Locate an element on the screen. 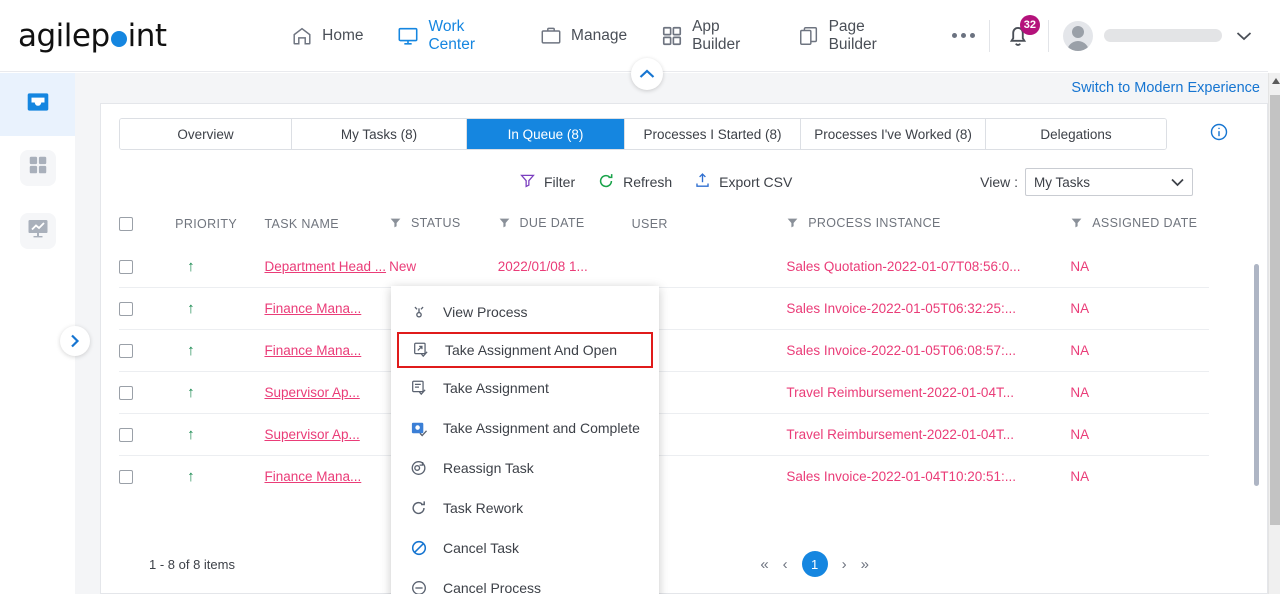 This screenshot has width=1280, height=594. menu-item-take-assignment: Take Assignment is located at coordinates (525, 388).